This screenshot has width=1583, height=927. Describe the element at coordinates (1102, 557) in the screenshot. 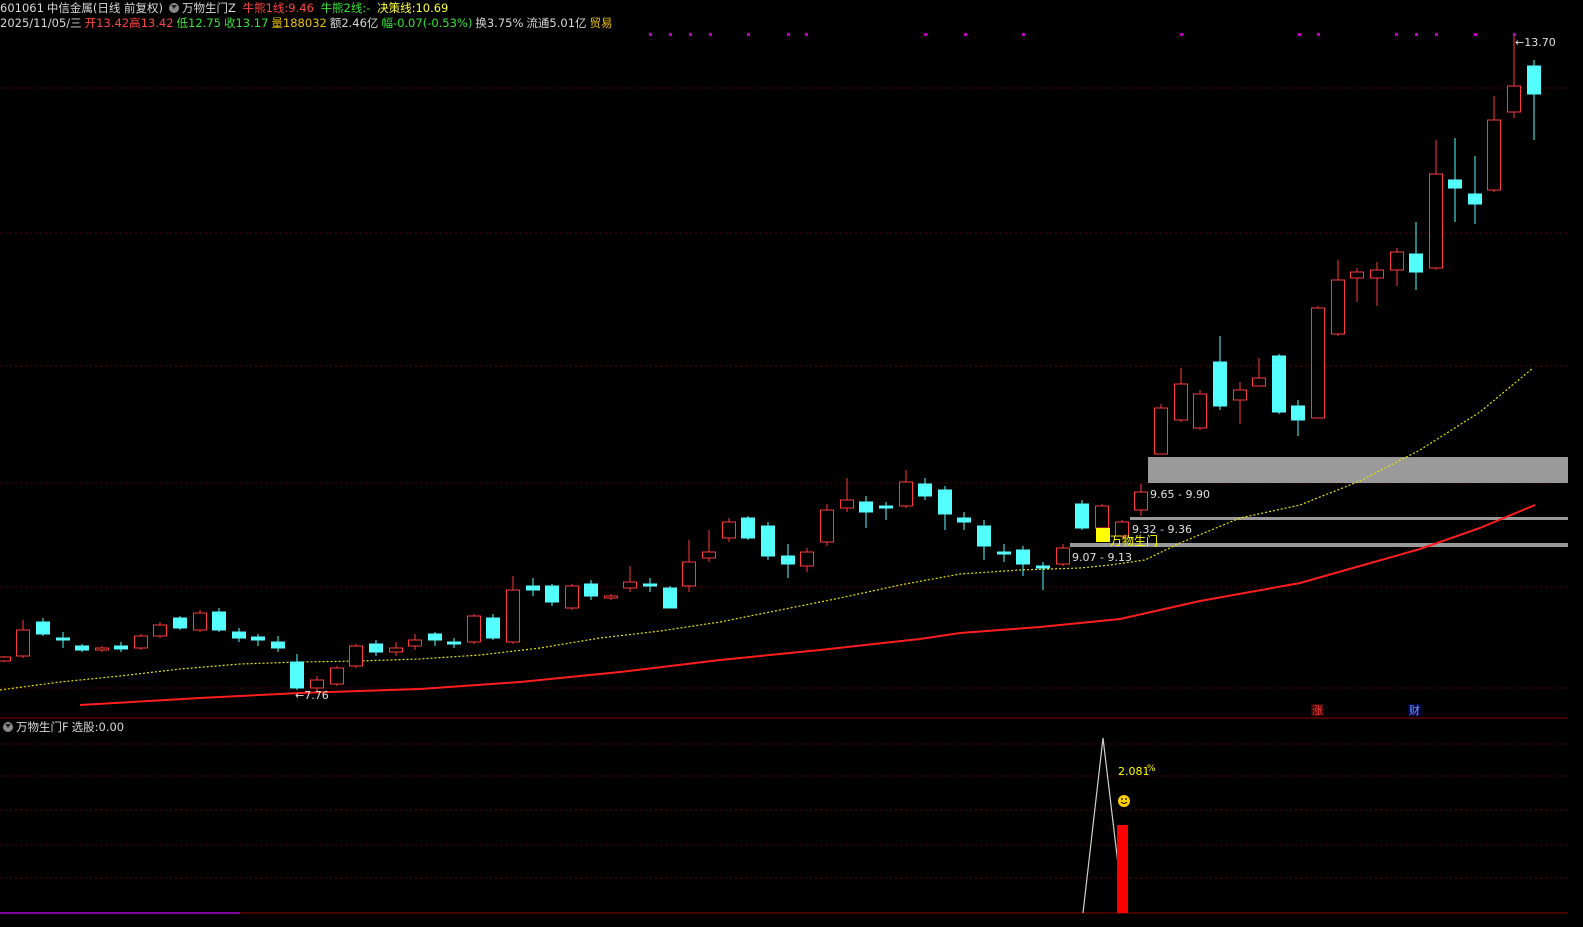

I see `zone-label-lower: 9.07 - 9.13` at that location.